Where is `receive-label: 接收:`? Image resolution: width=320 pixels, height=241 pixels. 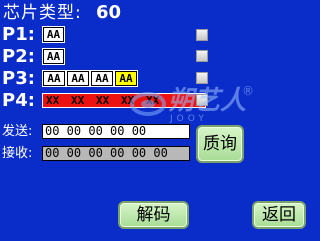
receive-label: 接收: is located at coordinates (17, 153).